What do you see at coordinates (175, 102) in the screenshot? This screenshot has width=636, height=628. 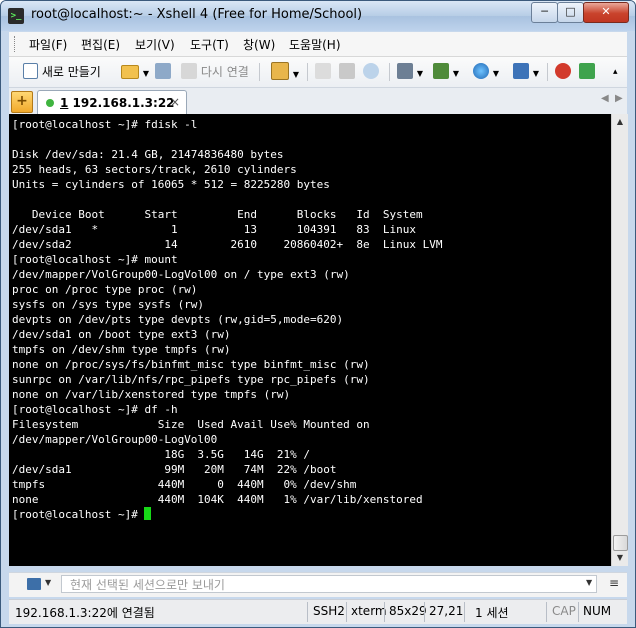 I see `close-tab-icon: ×` at bounding box center [175, 102].